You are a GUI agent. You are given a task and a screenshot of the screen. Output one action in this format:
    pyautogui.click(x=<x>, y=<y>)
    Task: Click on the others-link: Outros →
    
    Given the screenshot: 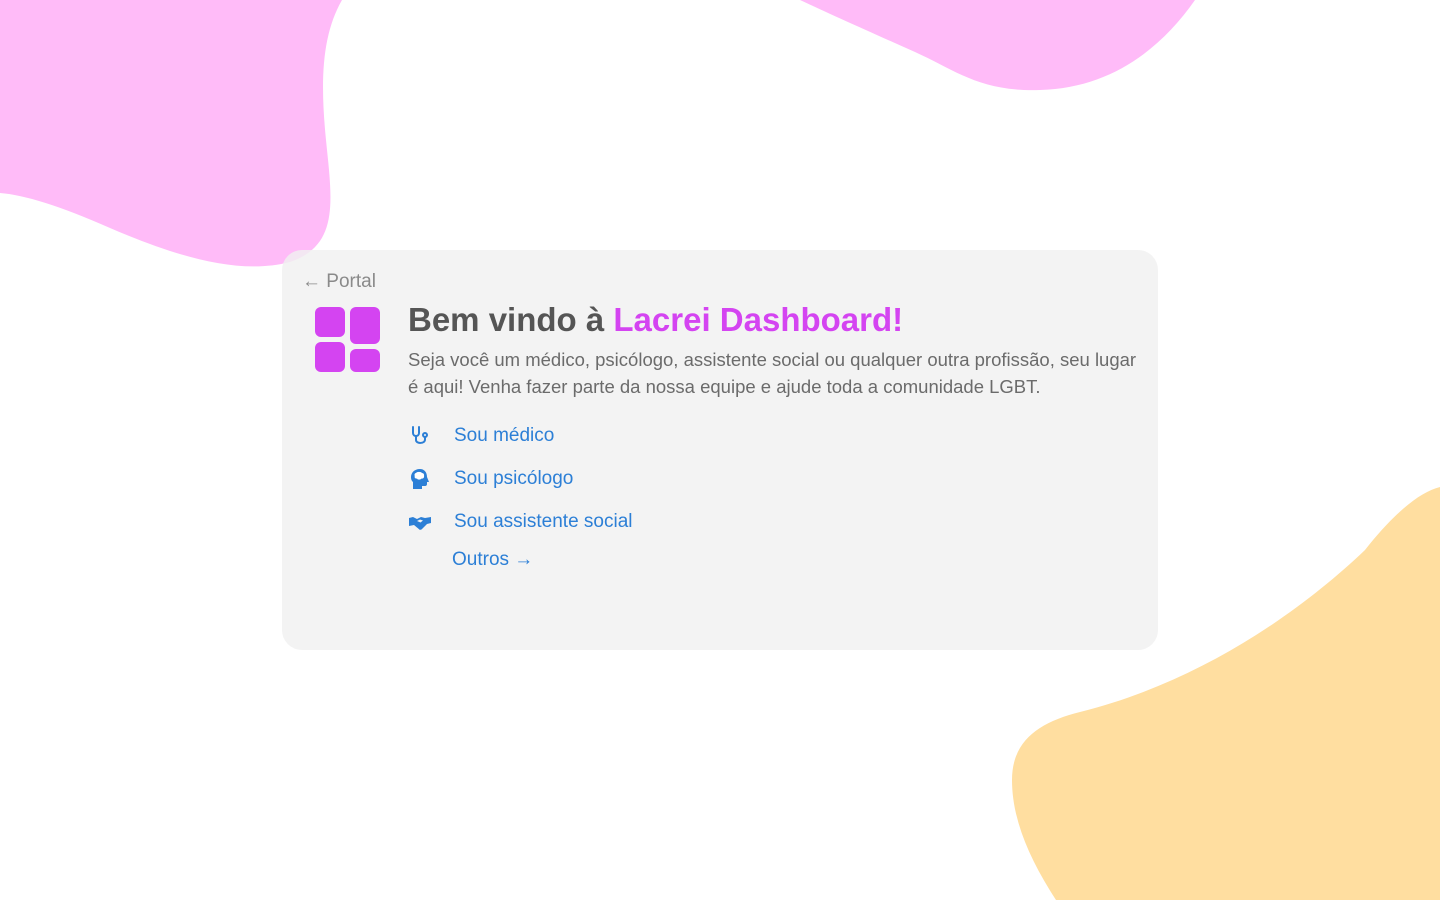 What is the action you would take?
    pyautogui.click(x=492, y=560)
    